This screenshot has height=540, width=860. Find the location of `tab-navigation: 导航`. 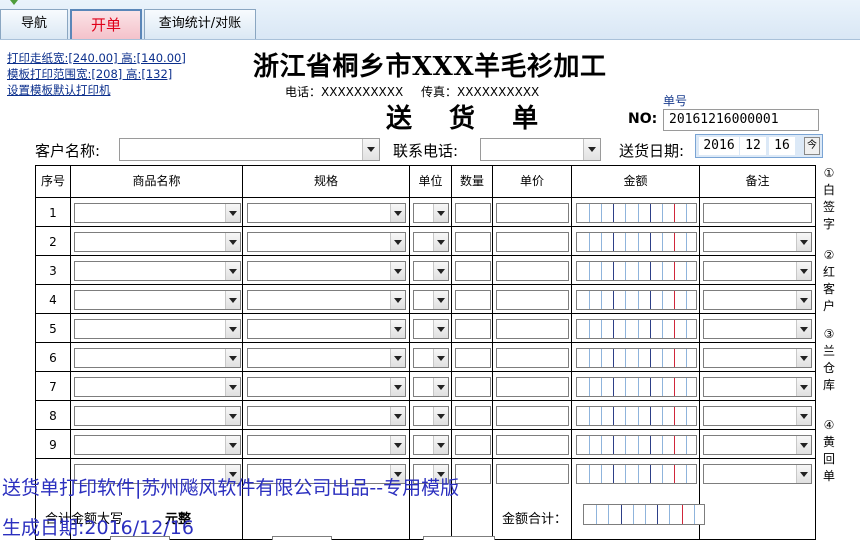

tab-navigation: 导航 is located at coordinates (34, 24).